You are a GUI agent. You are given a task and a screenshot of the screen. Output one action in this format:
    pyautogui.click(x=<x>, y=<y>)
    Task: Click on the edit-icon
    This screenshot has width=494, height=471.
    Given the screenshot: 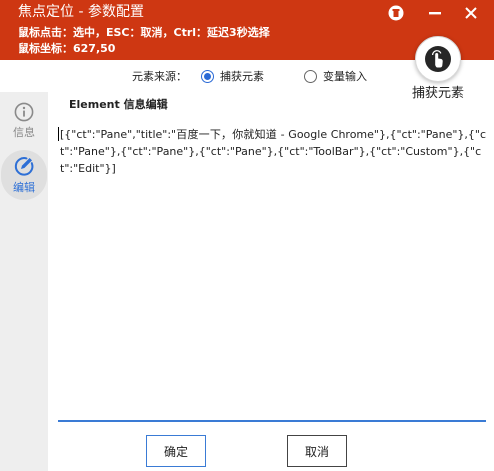 What is the action you would take?
    pyautogui.click(x=24, y=166)
    